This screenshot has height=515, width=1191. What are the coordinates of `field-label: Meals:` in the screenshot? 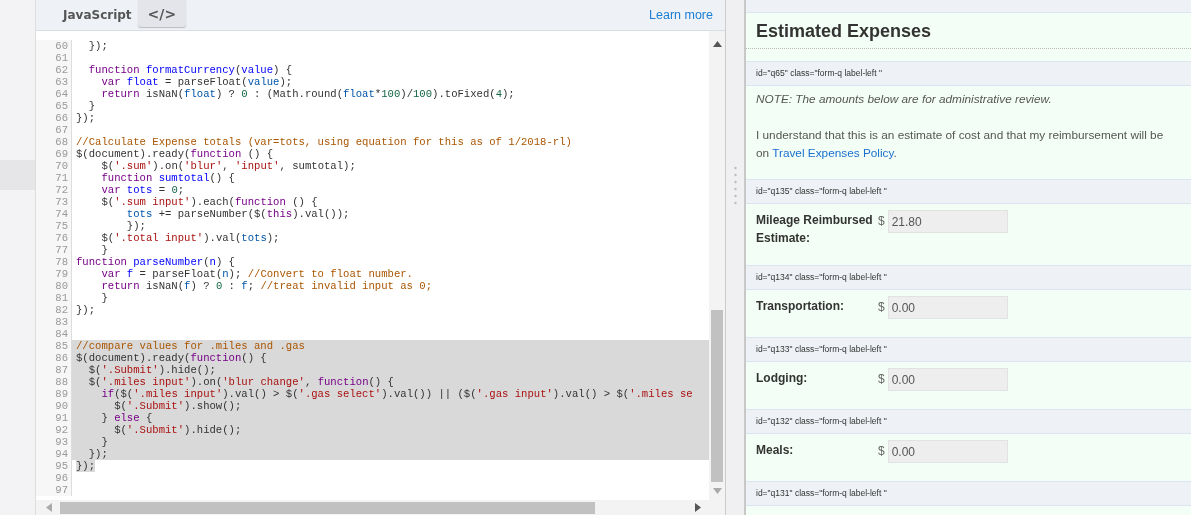 It's located at (775, 450).